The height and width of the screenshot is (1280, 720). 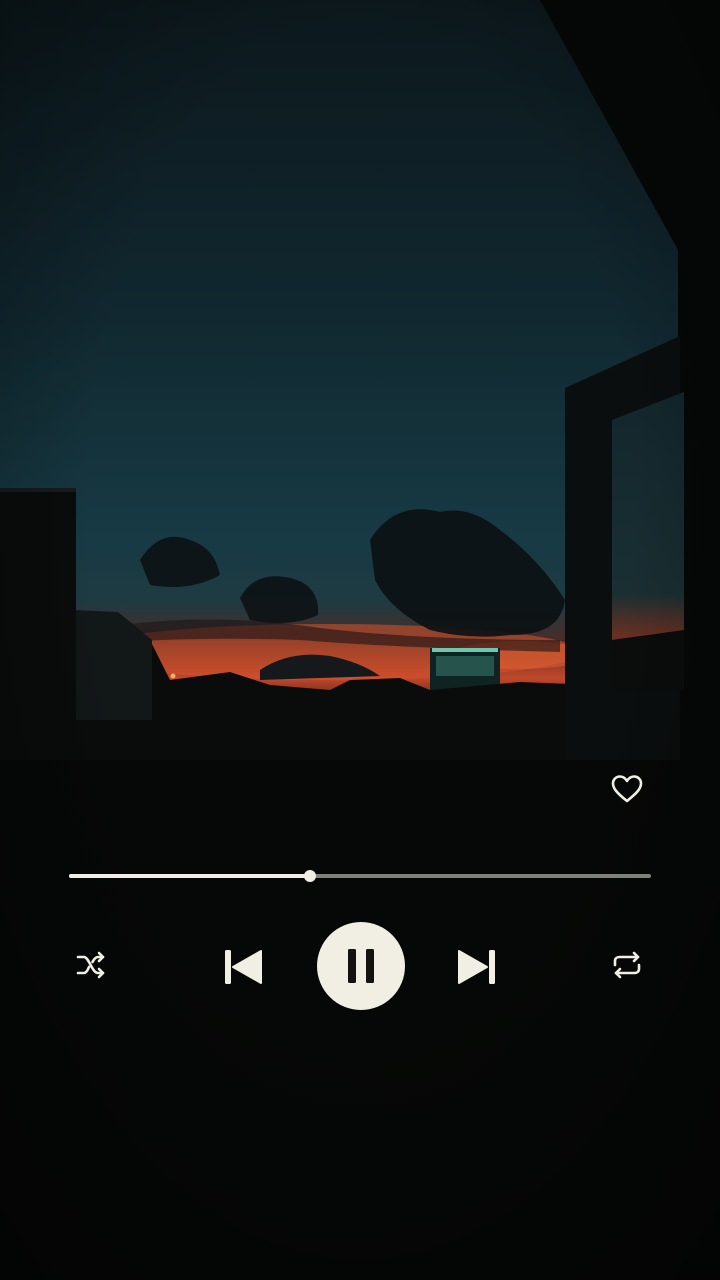 I want to click on like-button, so click(x=627, y=789).